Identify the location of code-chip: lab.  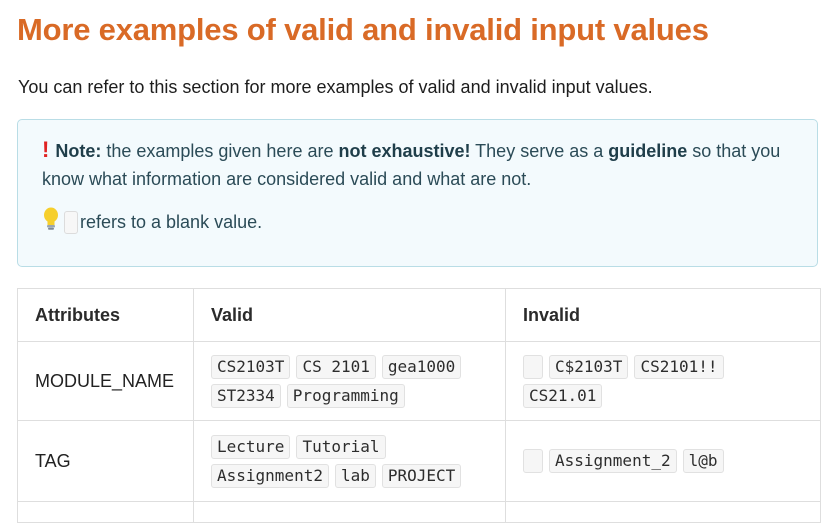
(355, 475).